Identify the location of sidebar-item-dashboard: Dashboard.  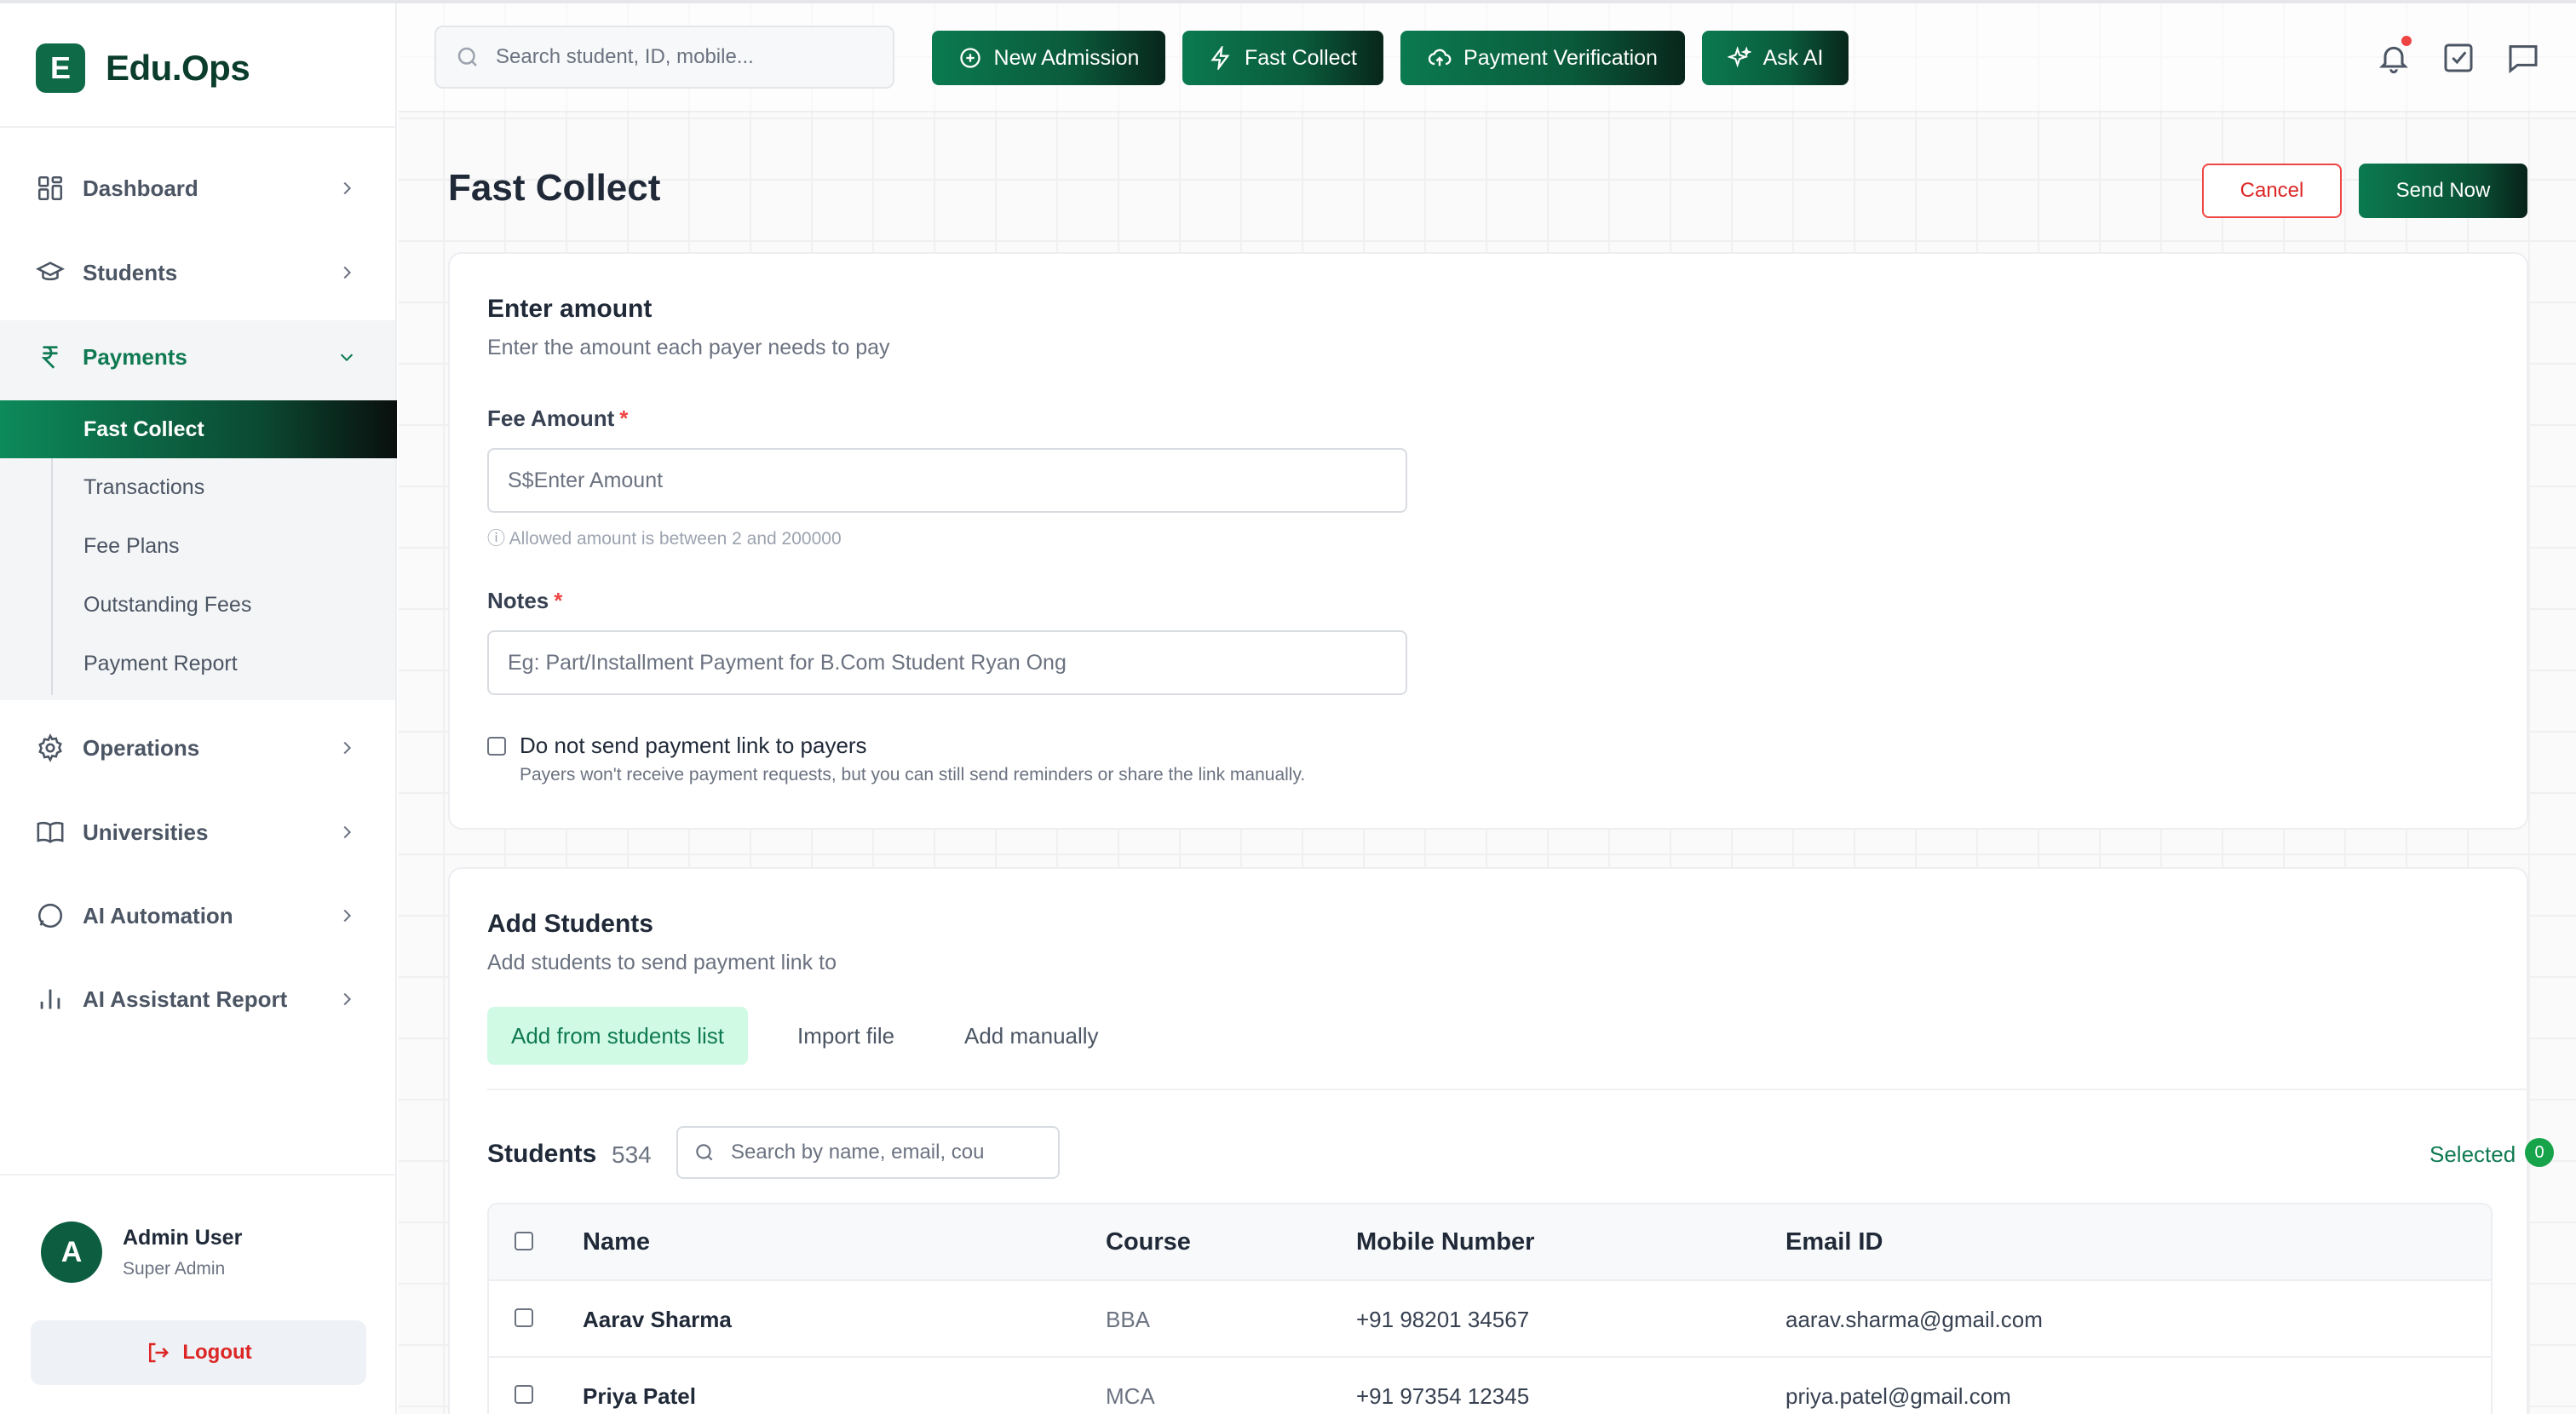
(197, 188).